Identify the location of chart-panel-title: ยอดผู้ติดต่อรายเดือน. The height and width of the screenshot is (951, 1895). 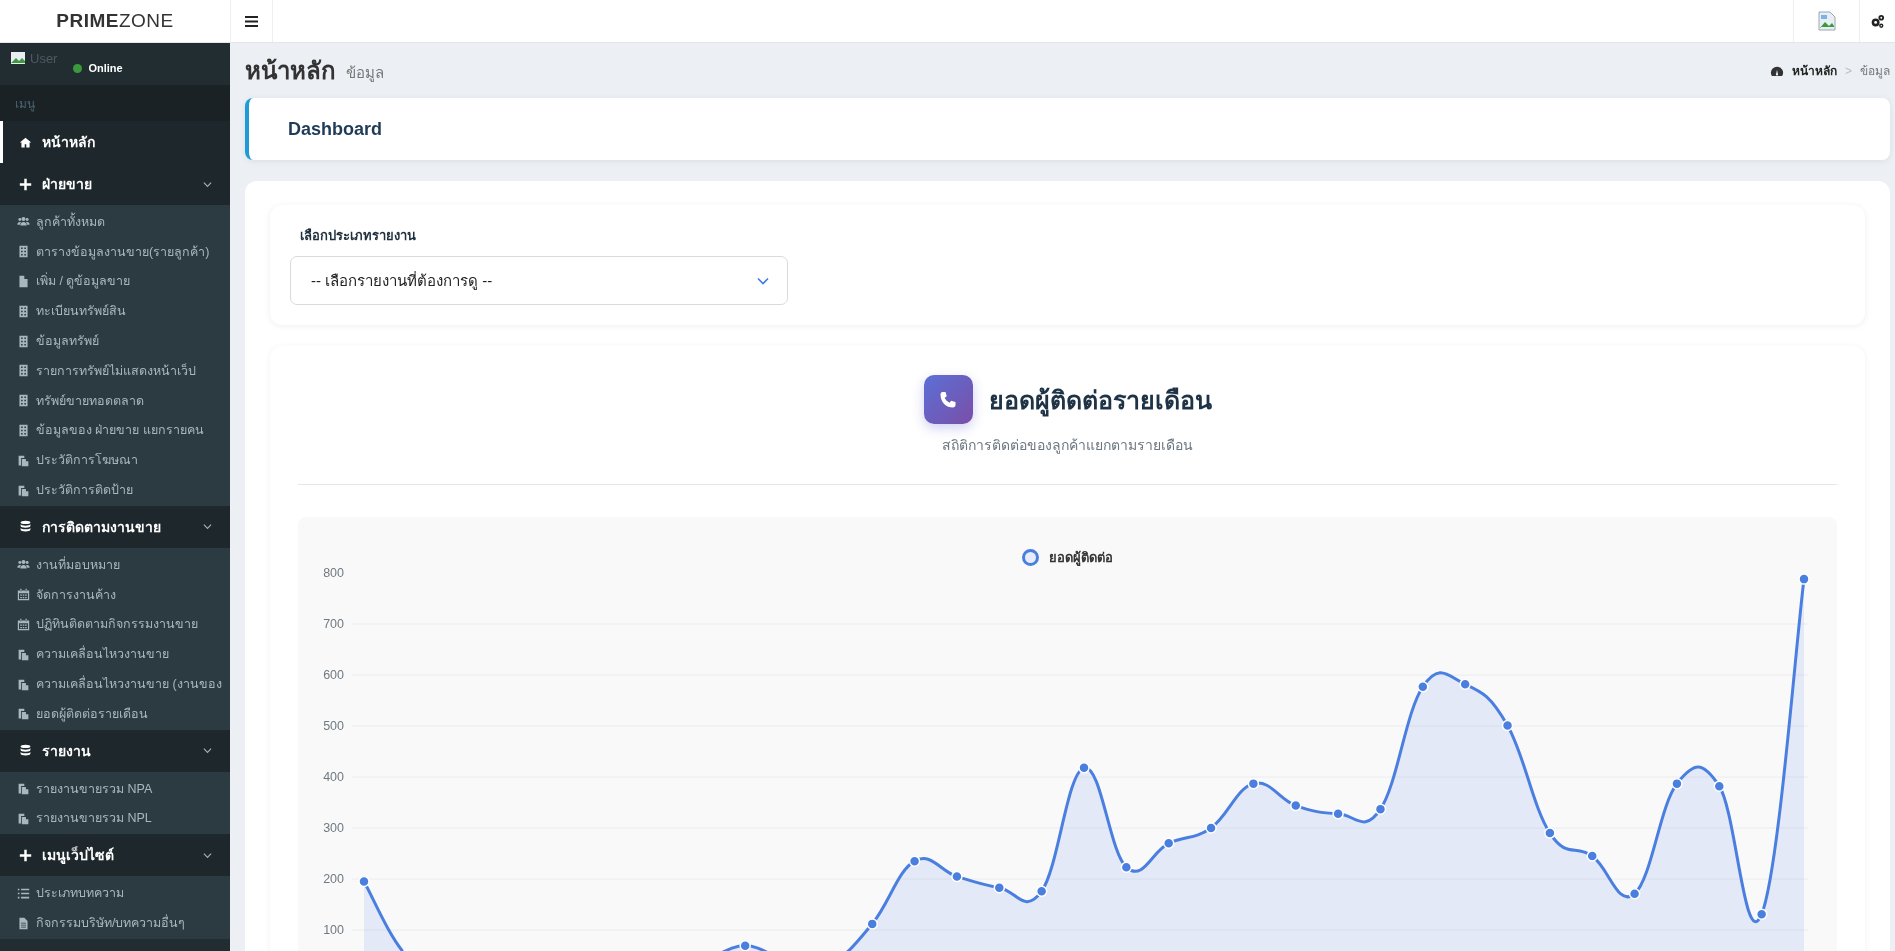
(1100, 399).